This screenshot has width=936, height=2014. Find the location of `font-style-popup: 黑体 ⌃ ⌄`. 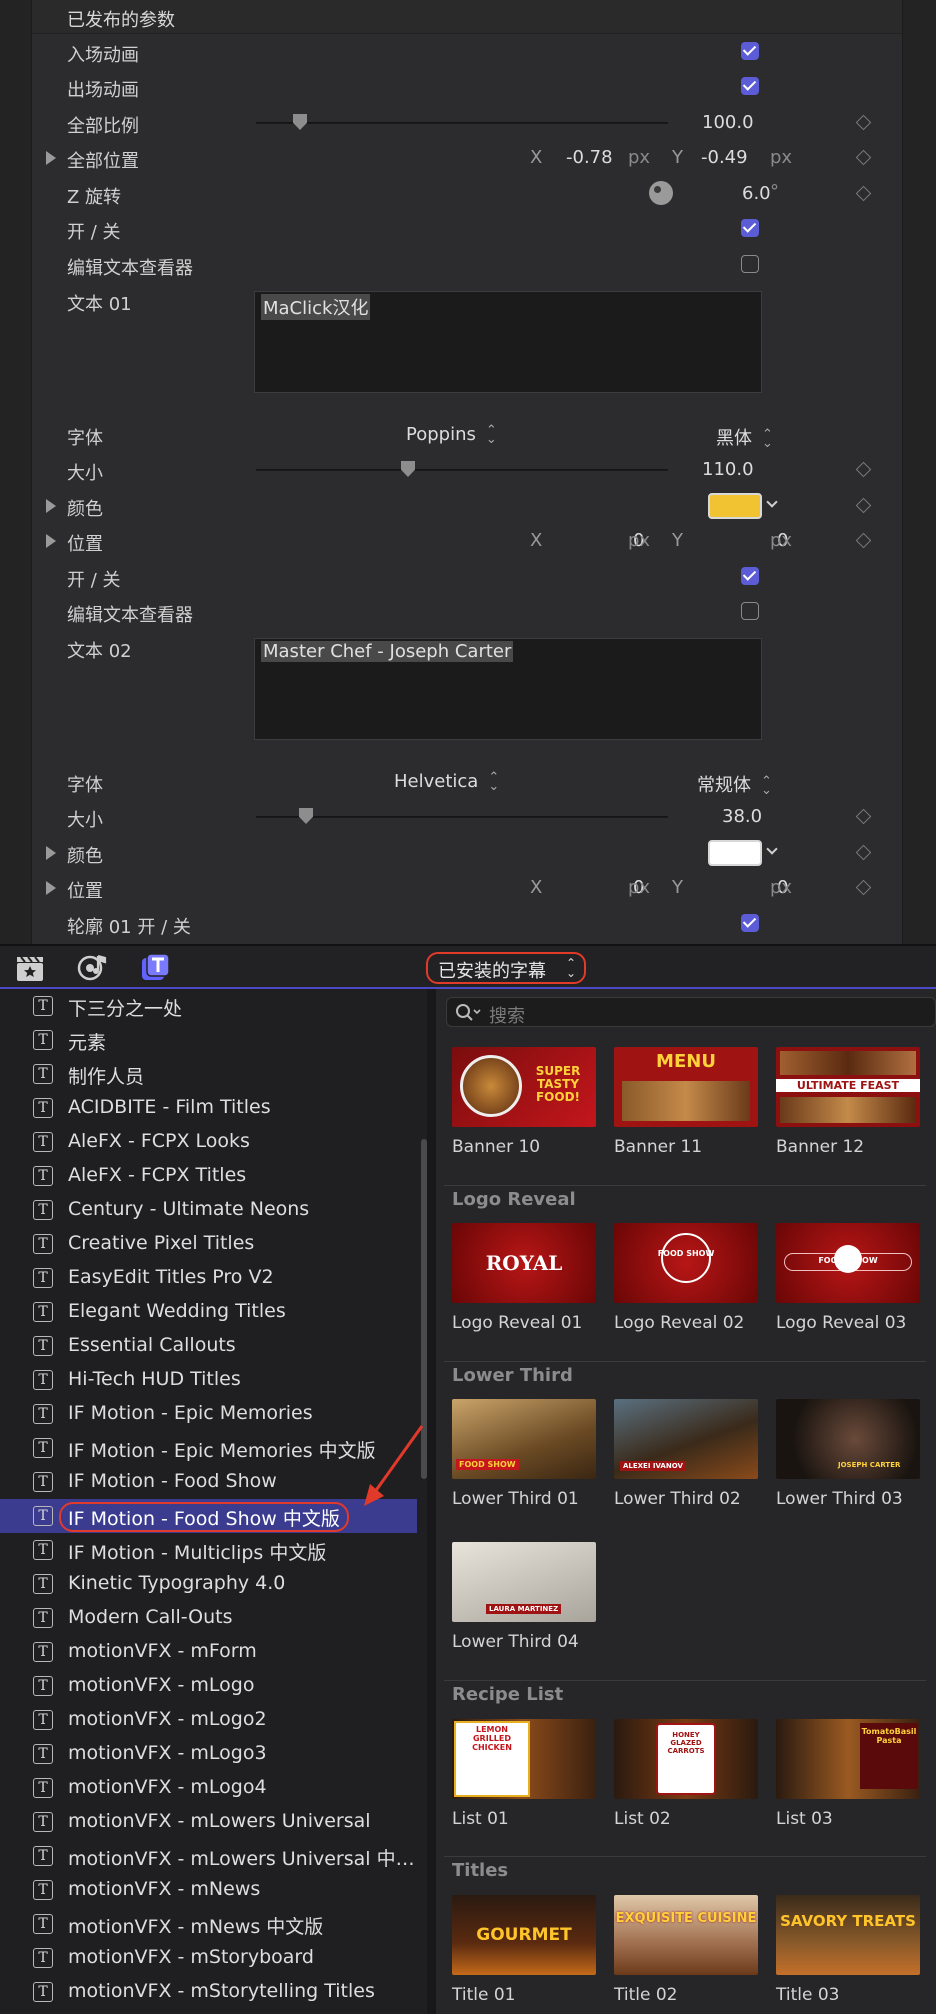

font-style-popup: 黑体 ⌃ ⌄ is located at coordinates (744, 437).